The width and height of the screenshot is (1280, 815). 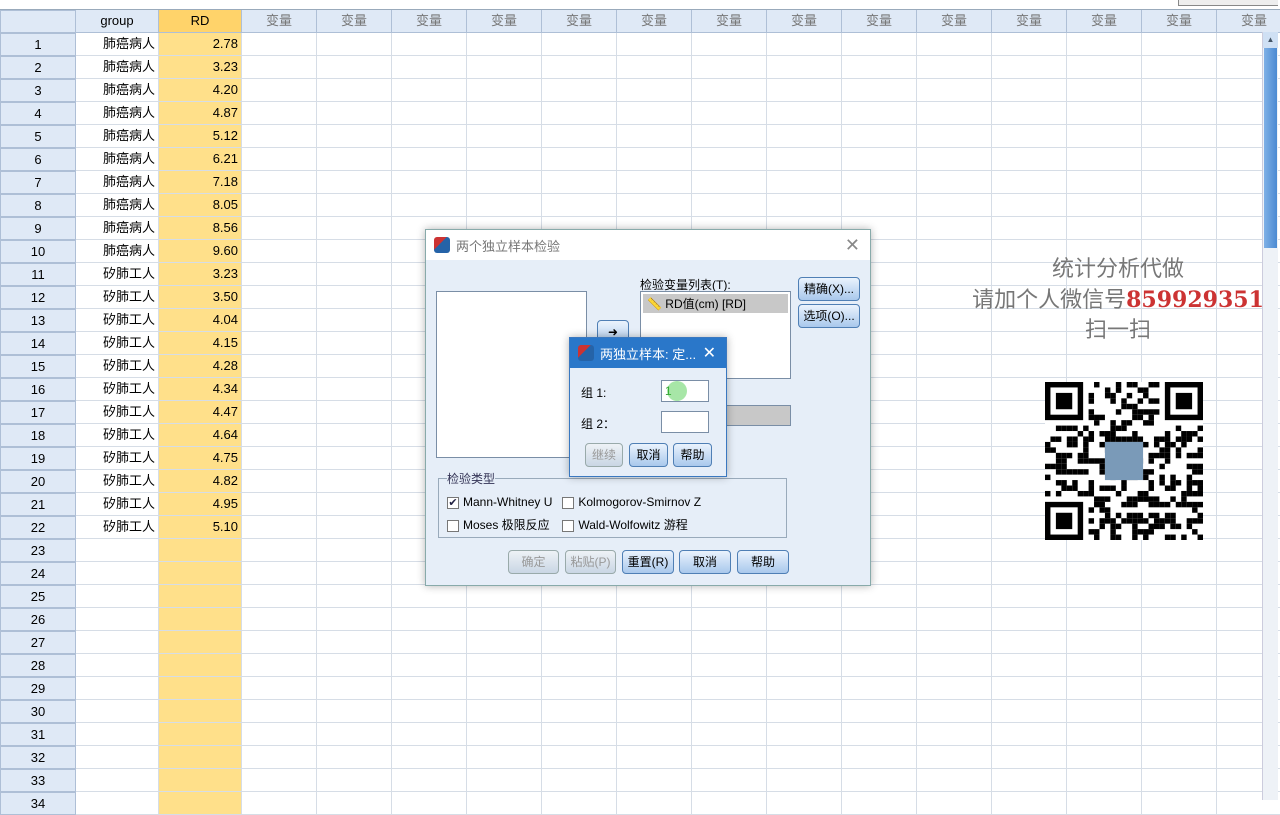 I want to click on cell-rd: 4.15, so click(x=200, y=343).